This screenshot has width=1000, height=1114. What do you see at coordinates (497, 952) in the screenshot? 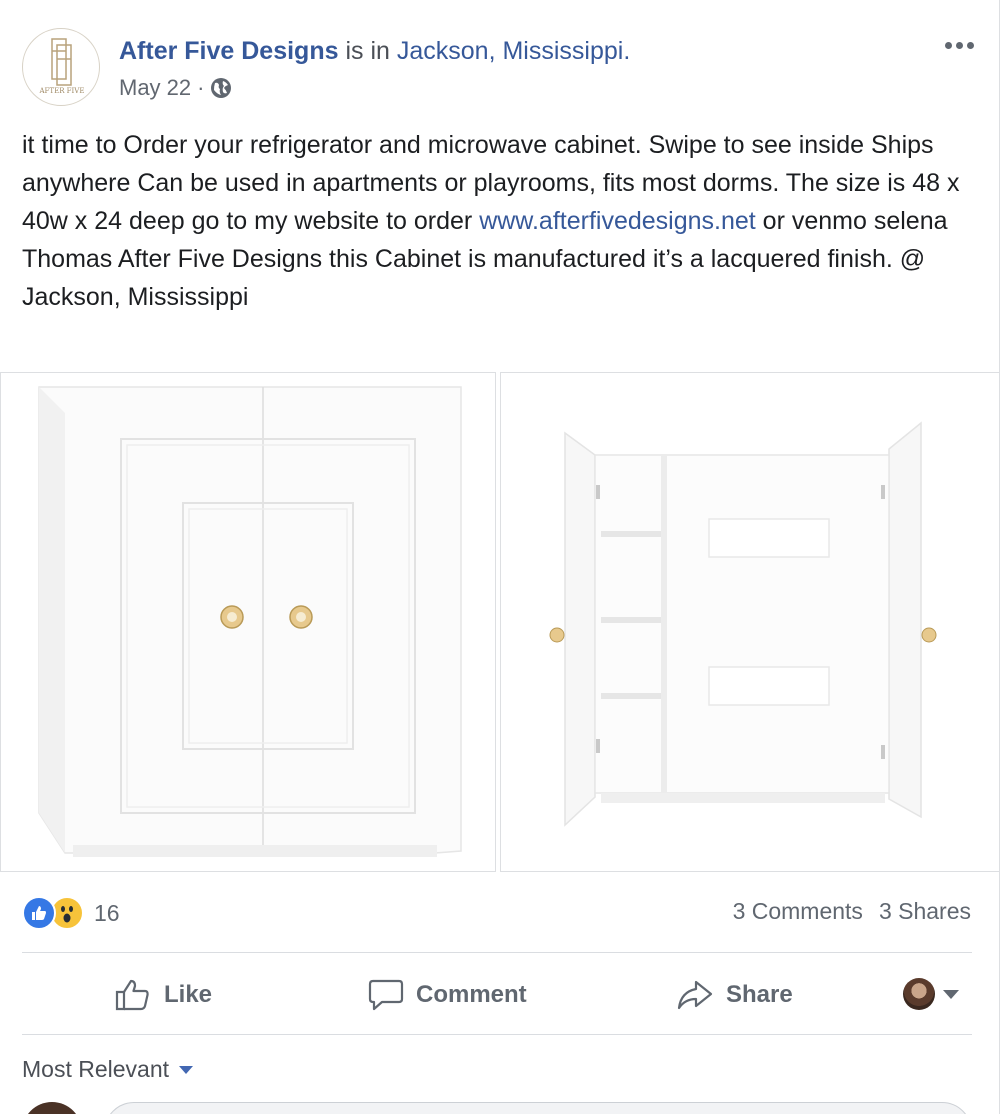
I see `divider-top` at bounding box center [497, 952].